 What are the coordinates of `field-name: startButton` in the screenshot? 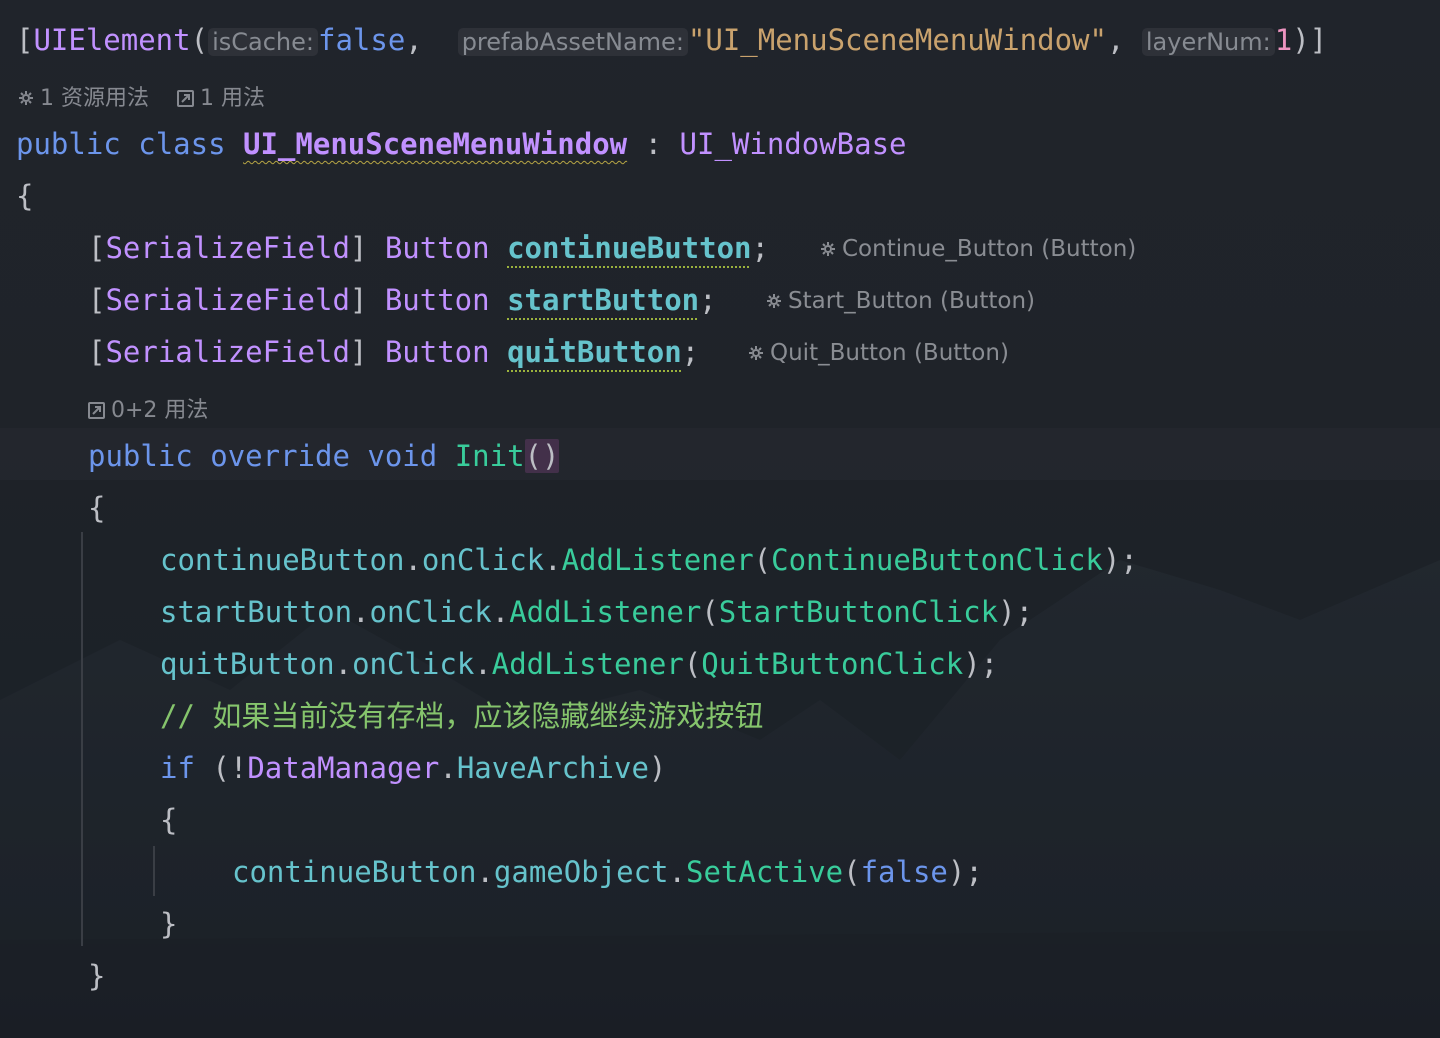 It's located at (603, 300).